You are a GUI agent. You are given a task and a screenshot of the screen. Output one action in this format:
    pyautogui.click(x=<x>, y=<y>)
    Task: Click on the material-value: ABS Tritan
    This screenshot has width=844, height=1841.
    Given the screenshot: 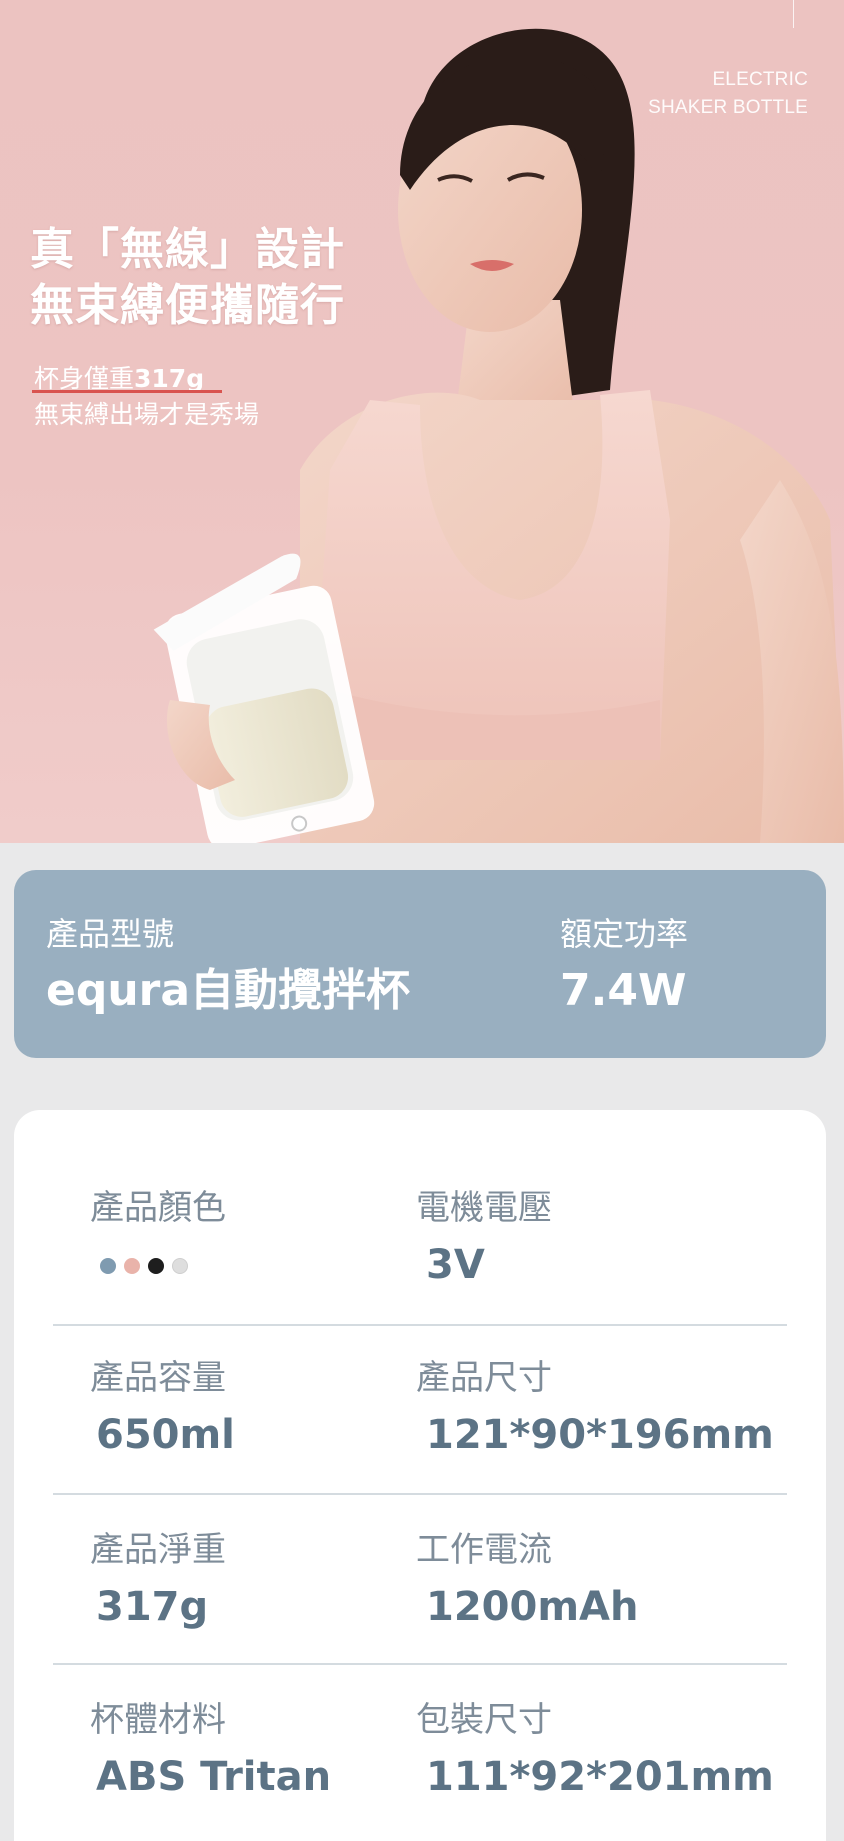 What is the action you would take?
    pyautogui.click(x=214, y=1777)
    